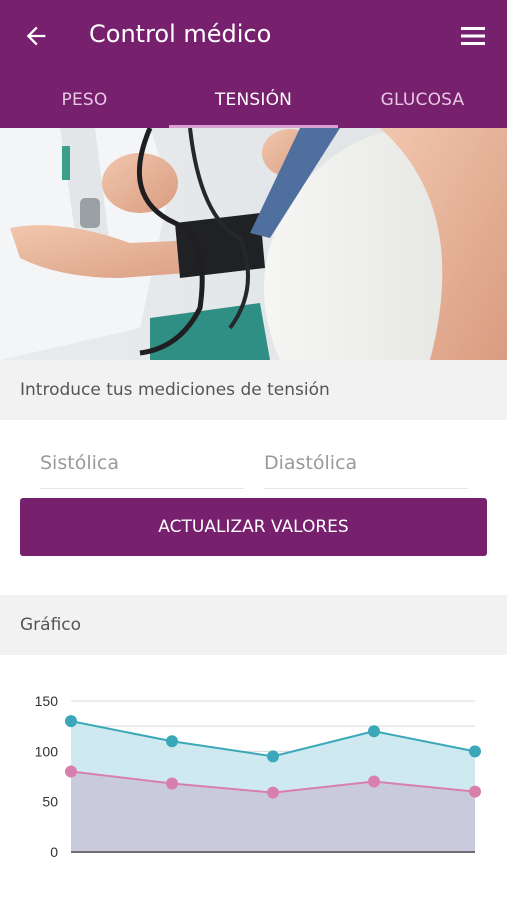  What do you see at coordinates (36, 36) in the screenshot?
I see `arrow-left-icon` at bounding box center [36, 36].